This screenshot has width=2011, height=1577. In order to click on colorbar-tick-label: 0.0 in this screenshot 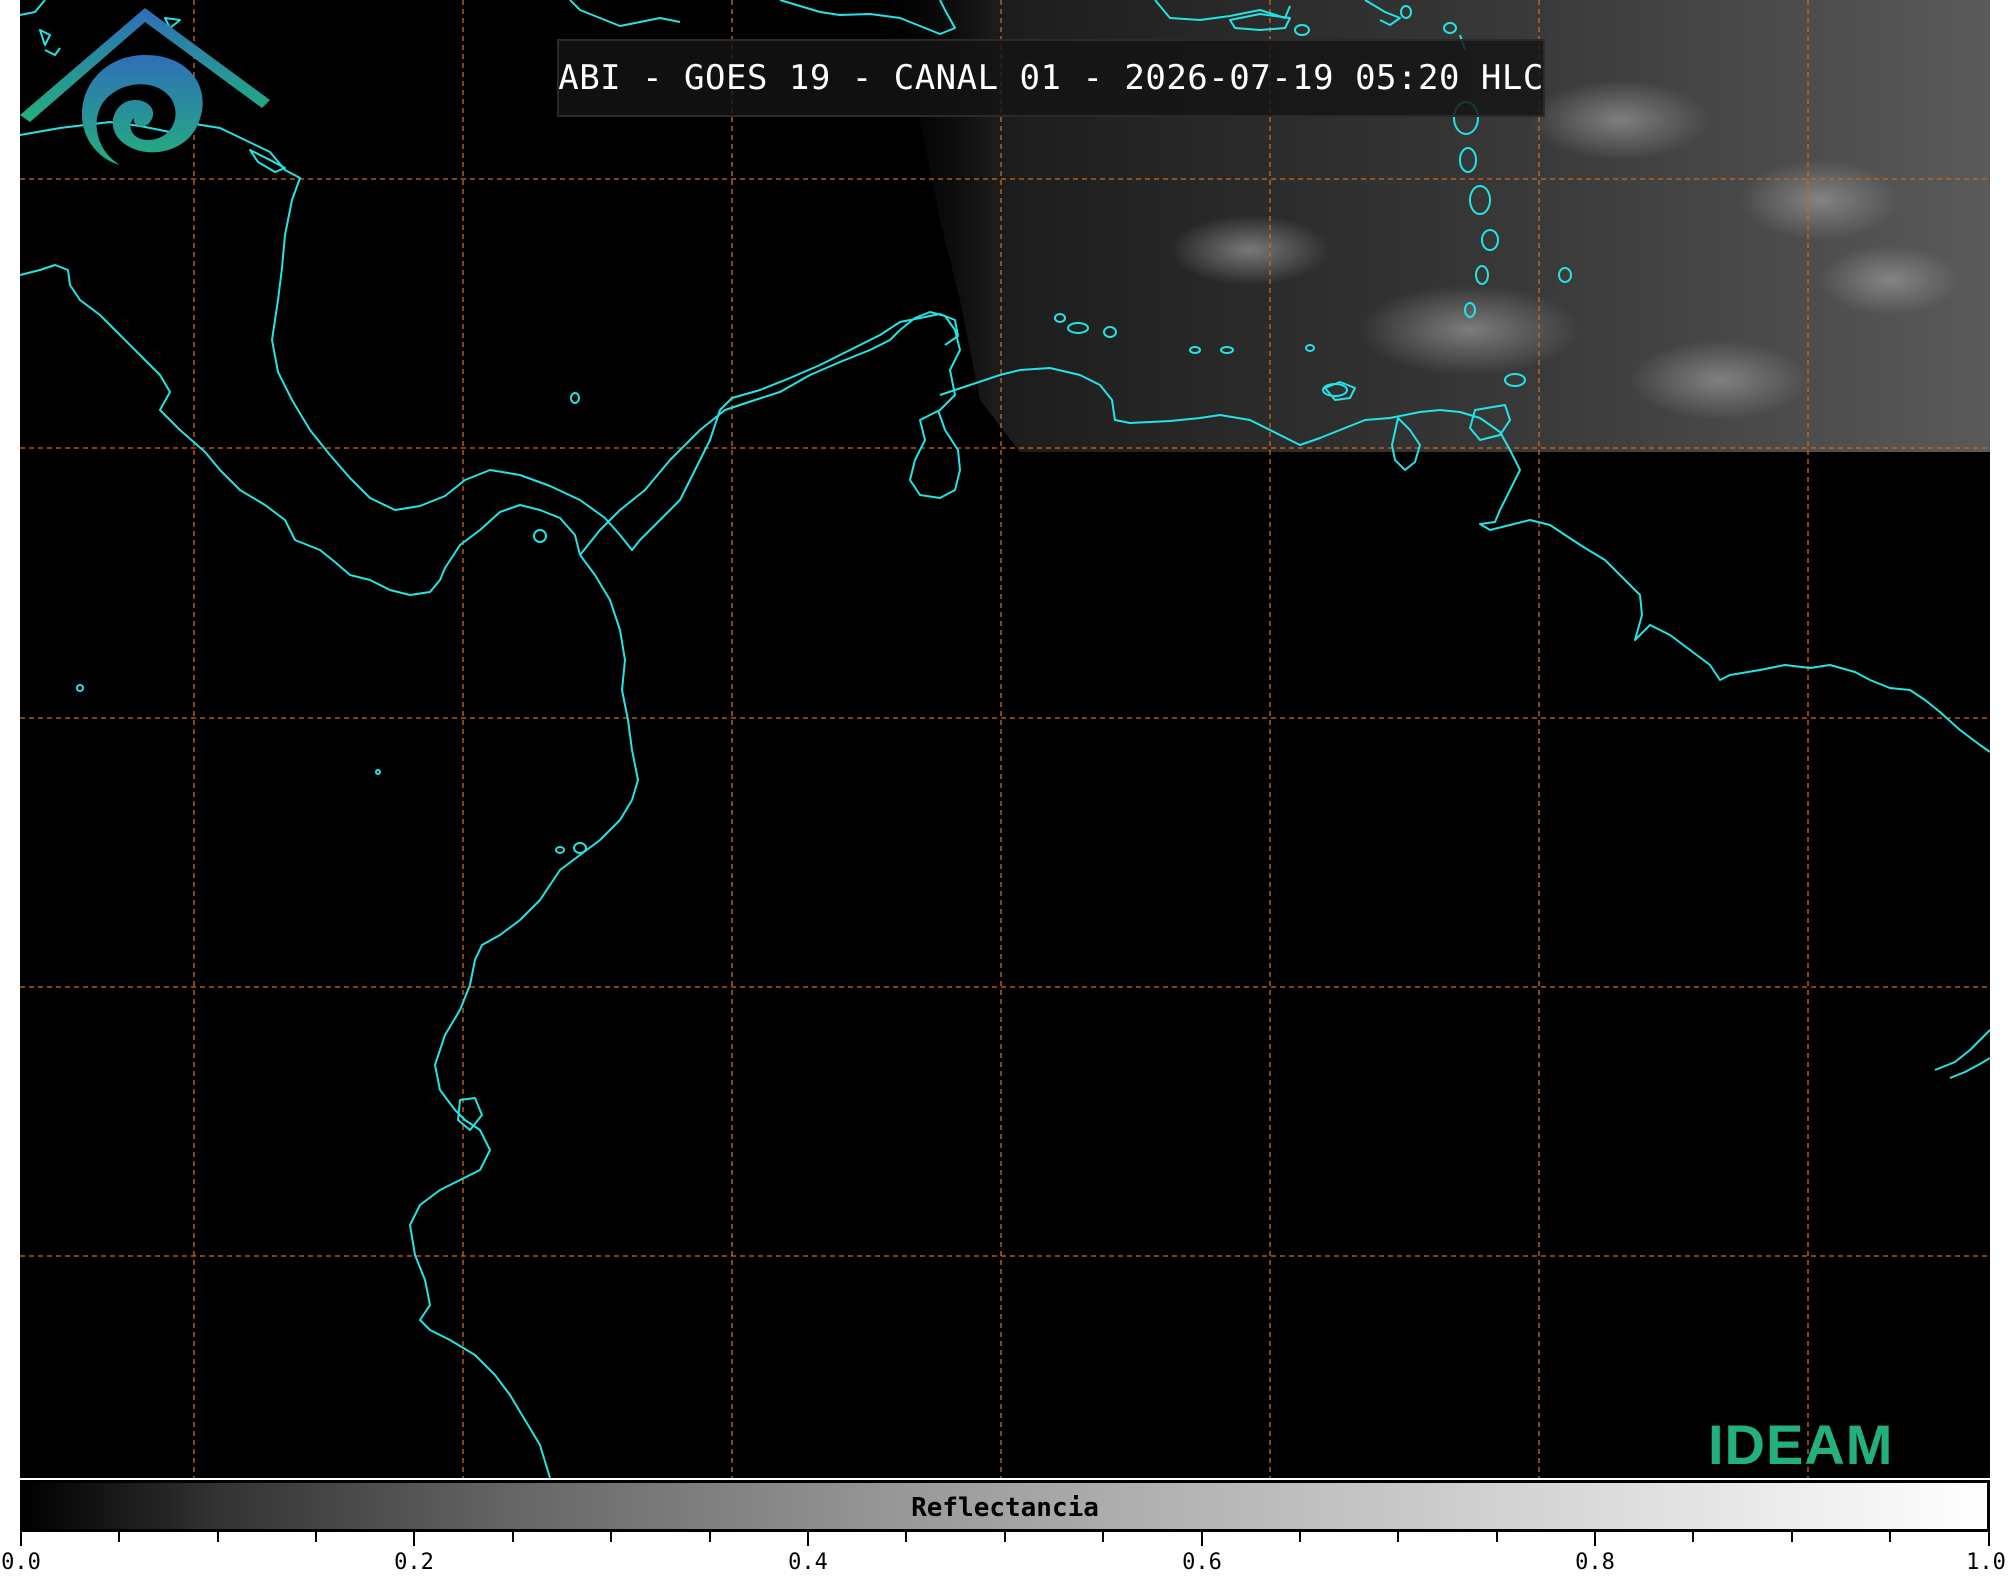, I will do `click(21, 1562)`.